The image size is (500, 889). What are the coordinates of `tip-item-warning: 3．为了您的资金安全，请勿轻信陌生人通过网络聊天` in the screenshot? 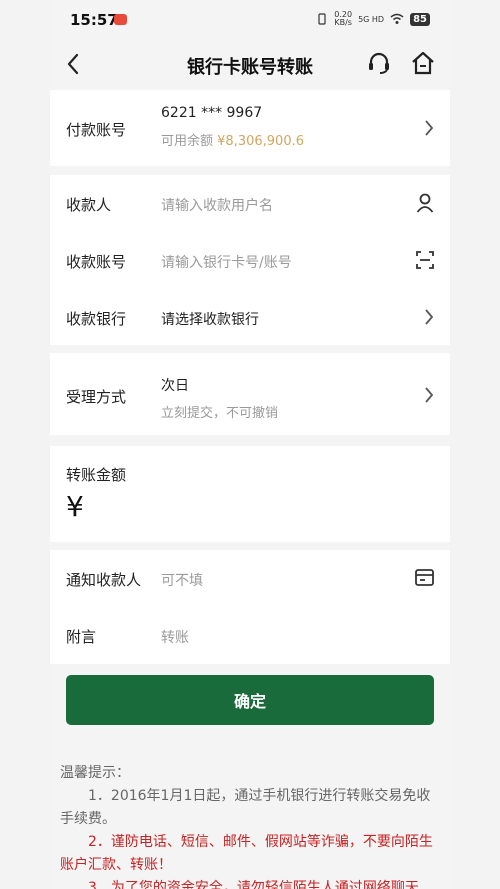 It's located at (253, 884).